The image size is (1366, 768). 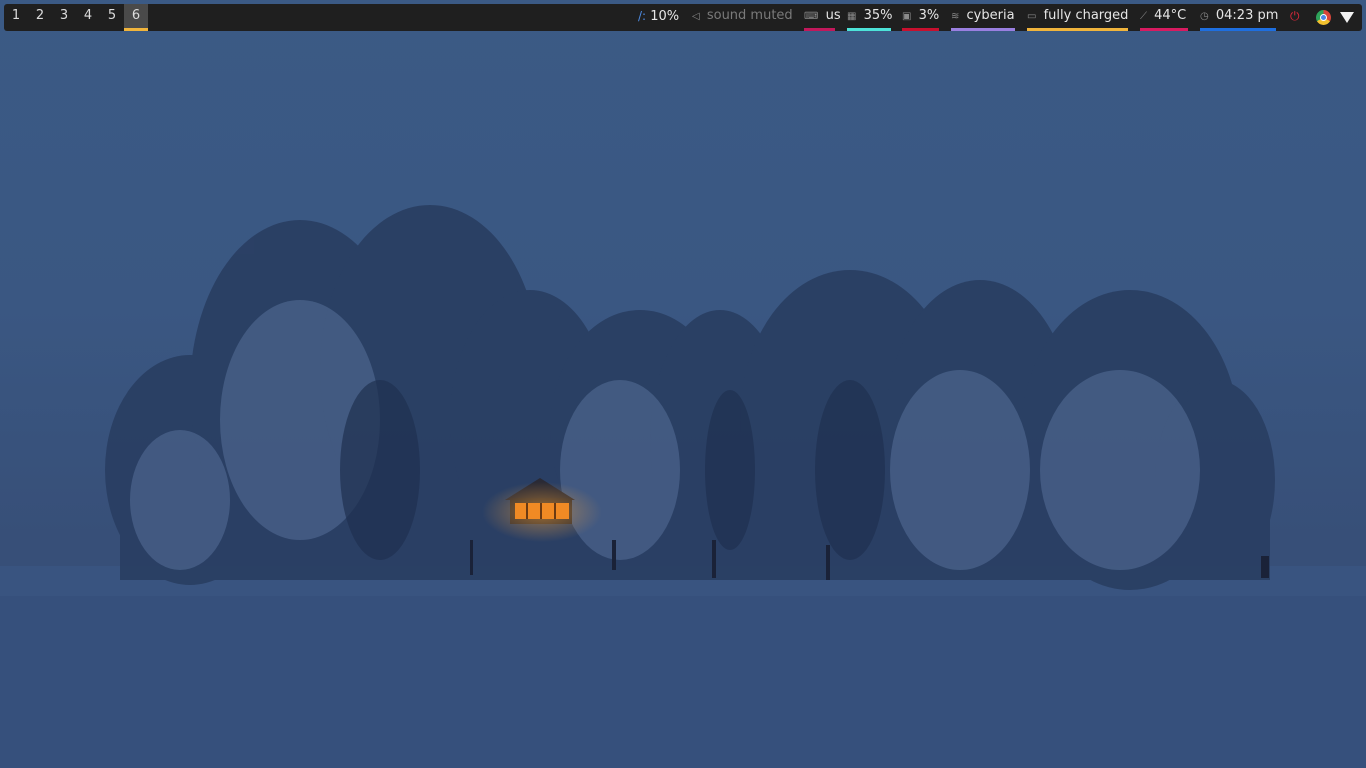 I want to click on cpu-value: 3%, so click(x=929, y=15).